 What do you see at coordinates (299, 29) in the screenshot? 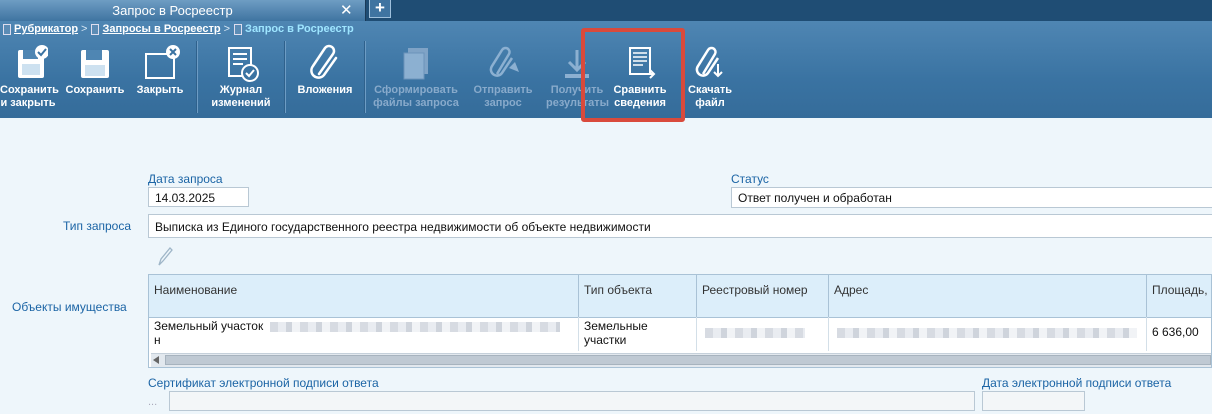
I see `breadcrumb-current: Запрос в Росреестр` at bounding box center [299, 29].